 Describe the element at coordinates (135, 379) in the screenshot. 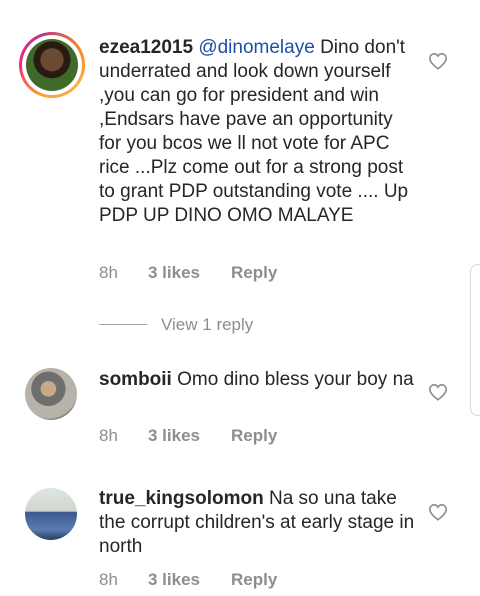

I see `comment-username: somboii` at that location.